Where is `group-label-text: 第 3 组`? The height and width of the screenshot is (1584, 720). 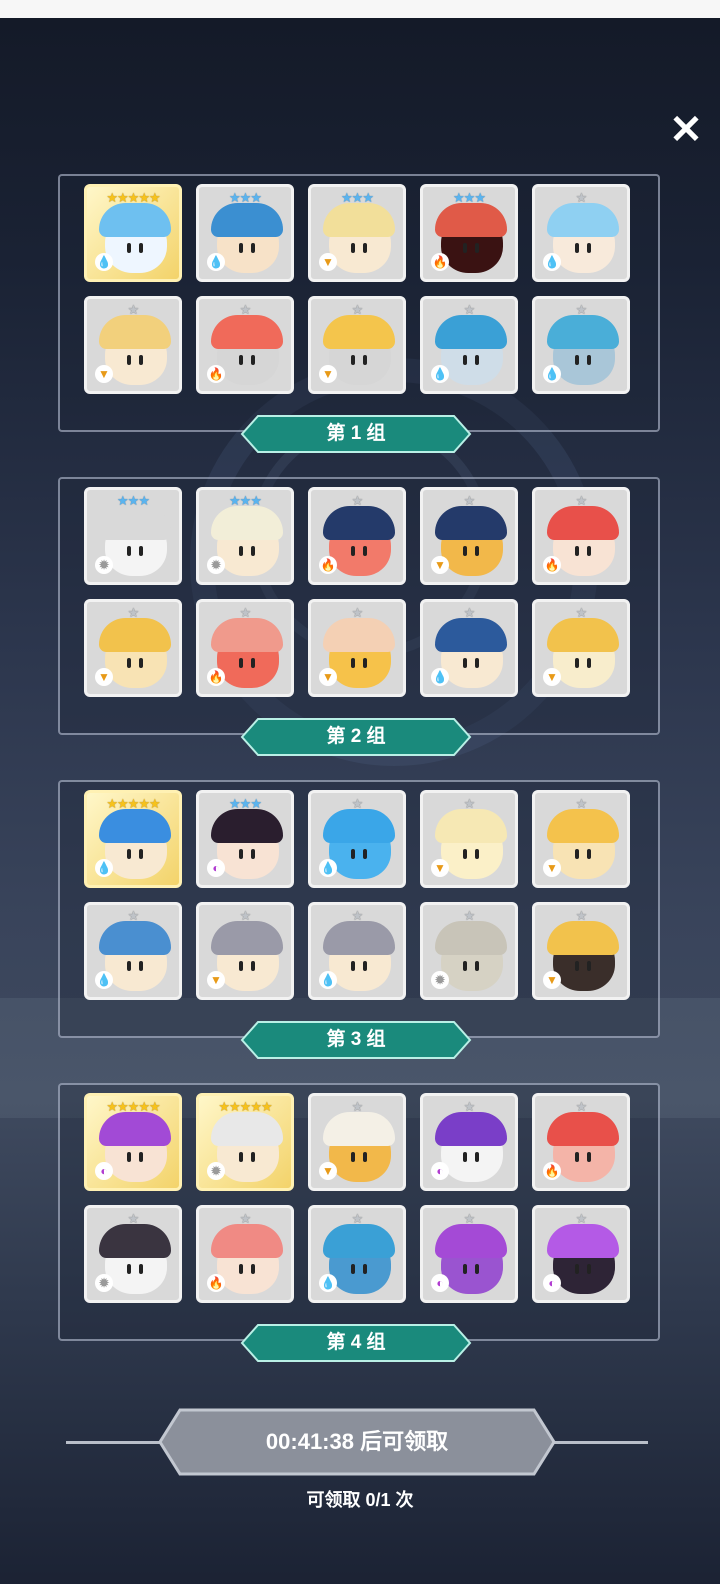
group-label-text: 第 3 组 is located at coordinates (356, 1039).